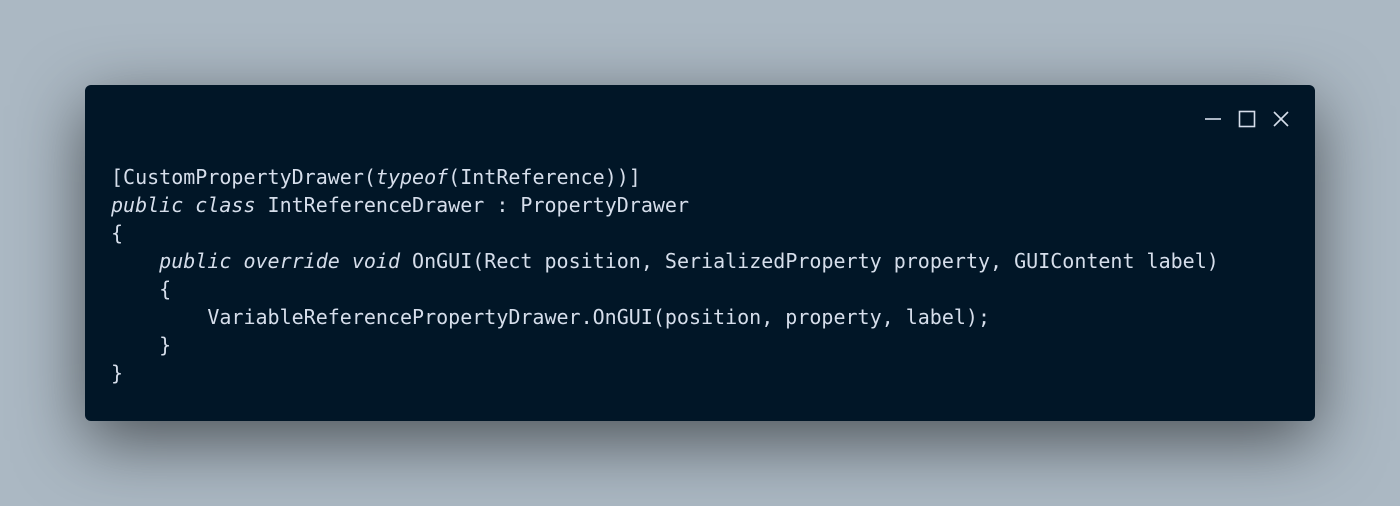 Image resolution: width=1400 pixels, height=506 pixels. What do you see at coordinates (291, 261) in the screenshot?
I see `code-keyword: override` at bounding box center [291, 261].